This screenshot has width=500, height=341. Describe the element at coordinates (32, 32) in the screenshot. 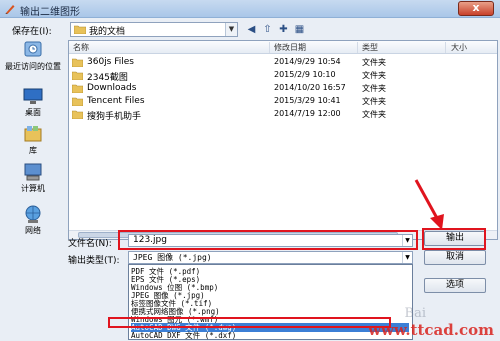

I see `save-in-label: 保存在(I):` at that location.